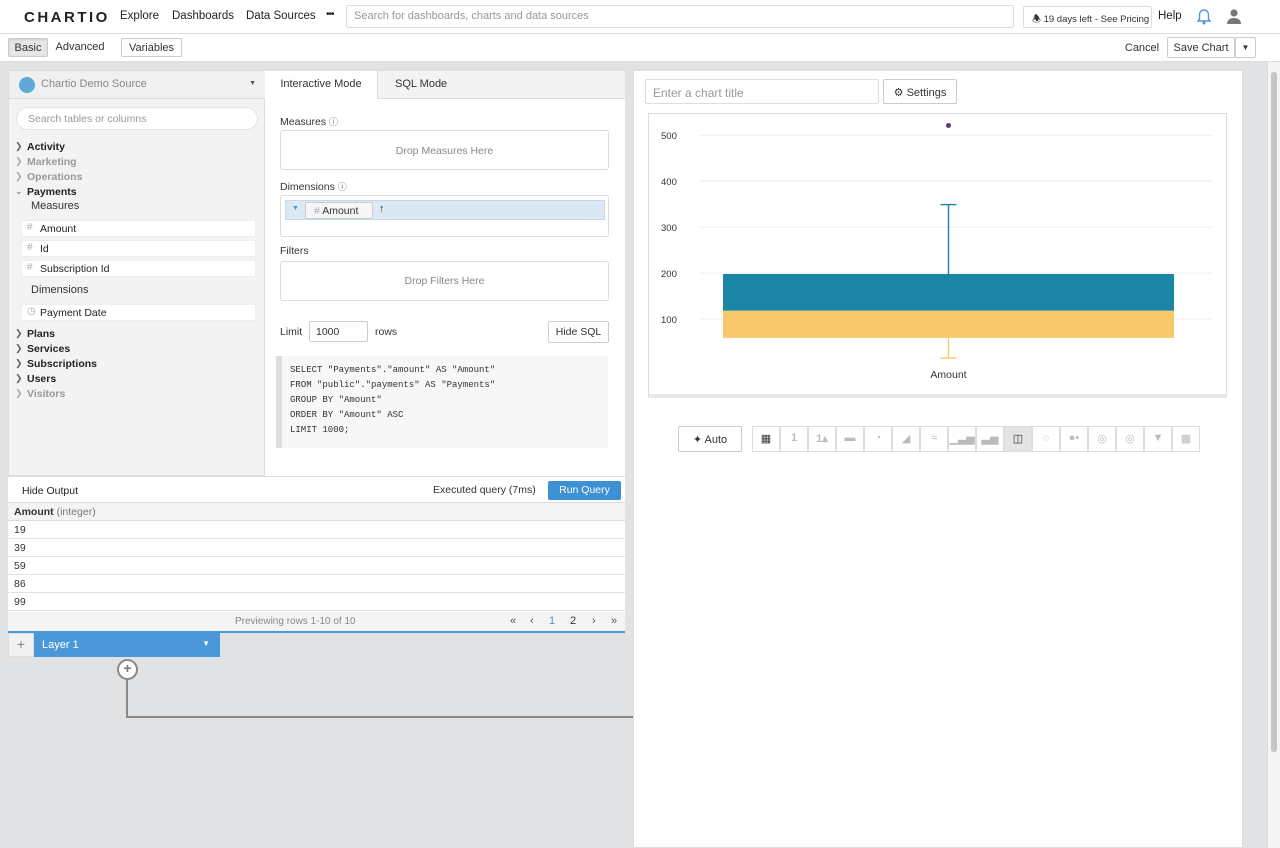 The height and width of the screenshot is (848, 1280). Describe the element at coordinates (1142, 47) in the screenshot. I see `cancel-button: Cancel` at that location.